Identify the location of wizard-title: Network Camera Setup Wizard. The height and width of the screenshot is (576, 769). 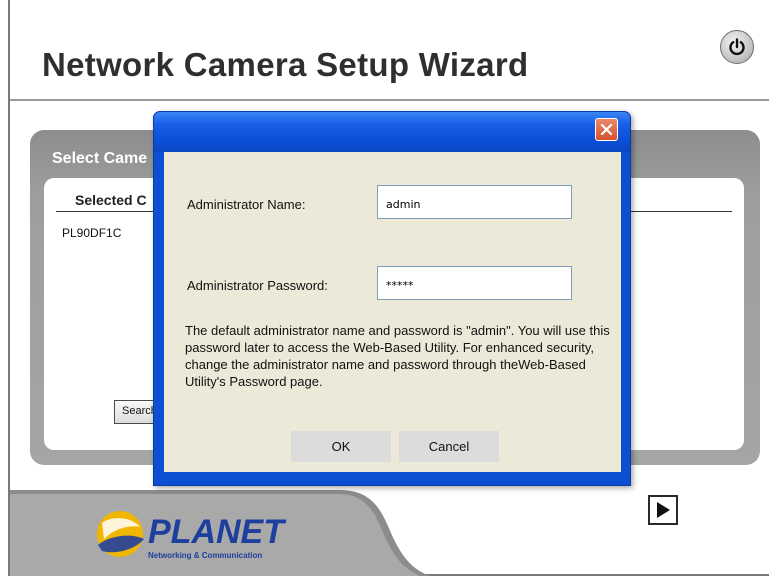
(285, 64).